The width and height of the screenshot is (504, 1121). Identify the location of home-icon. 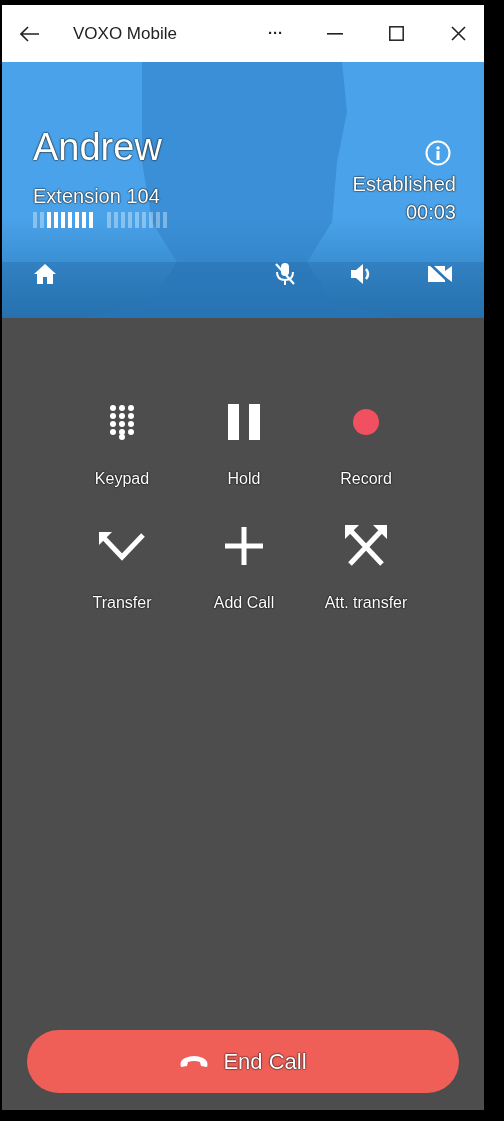
(45, 274).